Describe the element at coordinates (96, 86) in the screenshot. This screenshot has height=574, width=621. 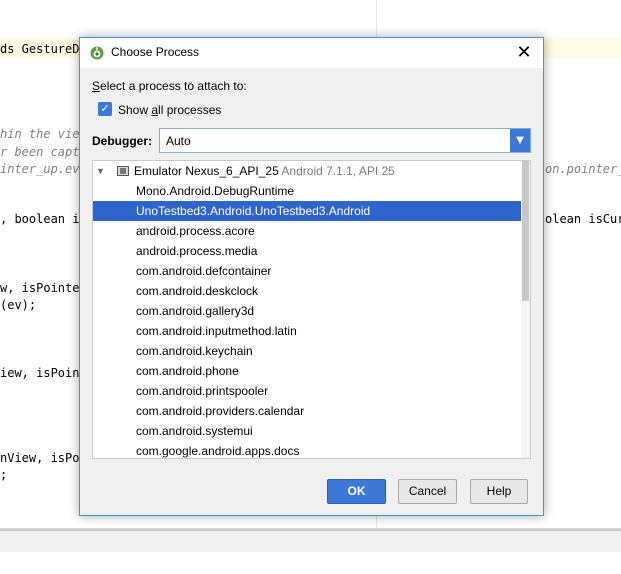
I see `mnemonic-s: S` at that location.